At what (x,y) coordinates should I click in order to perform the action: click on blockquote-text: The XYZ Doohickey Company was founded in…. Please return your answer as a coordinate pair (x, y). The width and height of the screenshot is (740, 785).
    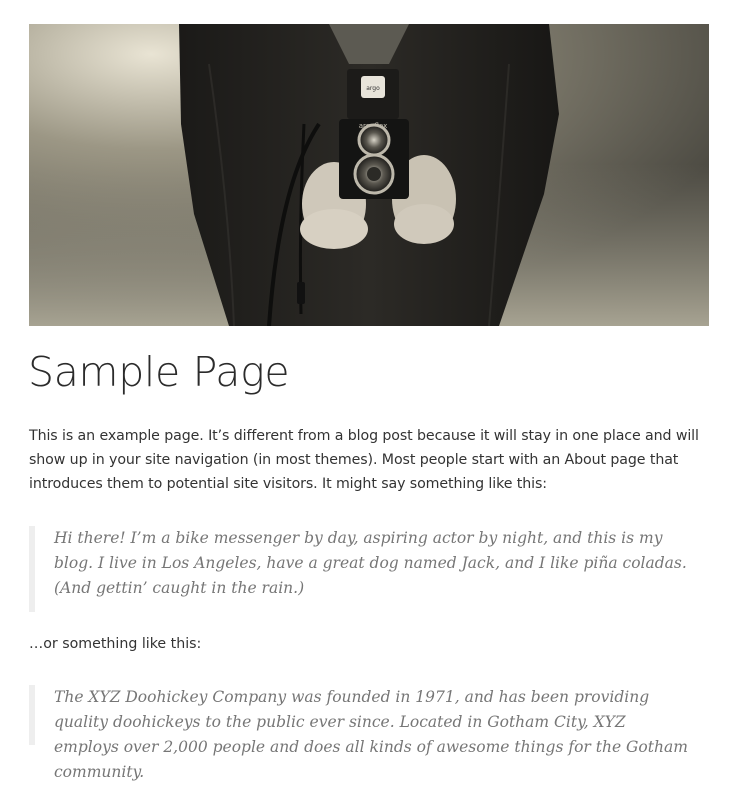
    Looking at the image, I should click on (371, 734).